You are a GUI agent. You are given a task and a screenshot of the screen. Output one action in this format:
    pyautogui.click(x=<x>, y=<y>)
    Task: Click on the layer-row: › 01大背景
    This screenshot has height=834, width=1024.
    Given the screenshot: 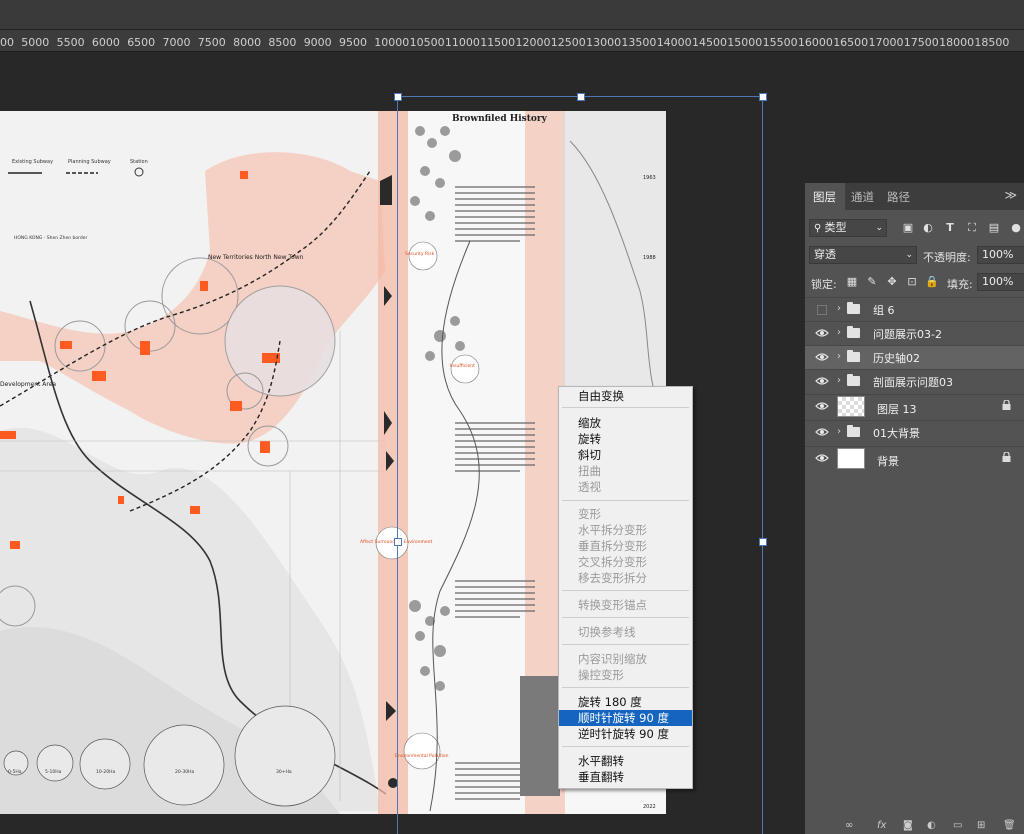 What is the action you would take?
    pyautogui.click(x=914, y=432)
    